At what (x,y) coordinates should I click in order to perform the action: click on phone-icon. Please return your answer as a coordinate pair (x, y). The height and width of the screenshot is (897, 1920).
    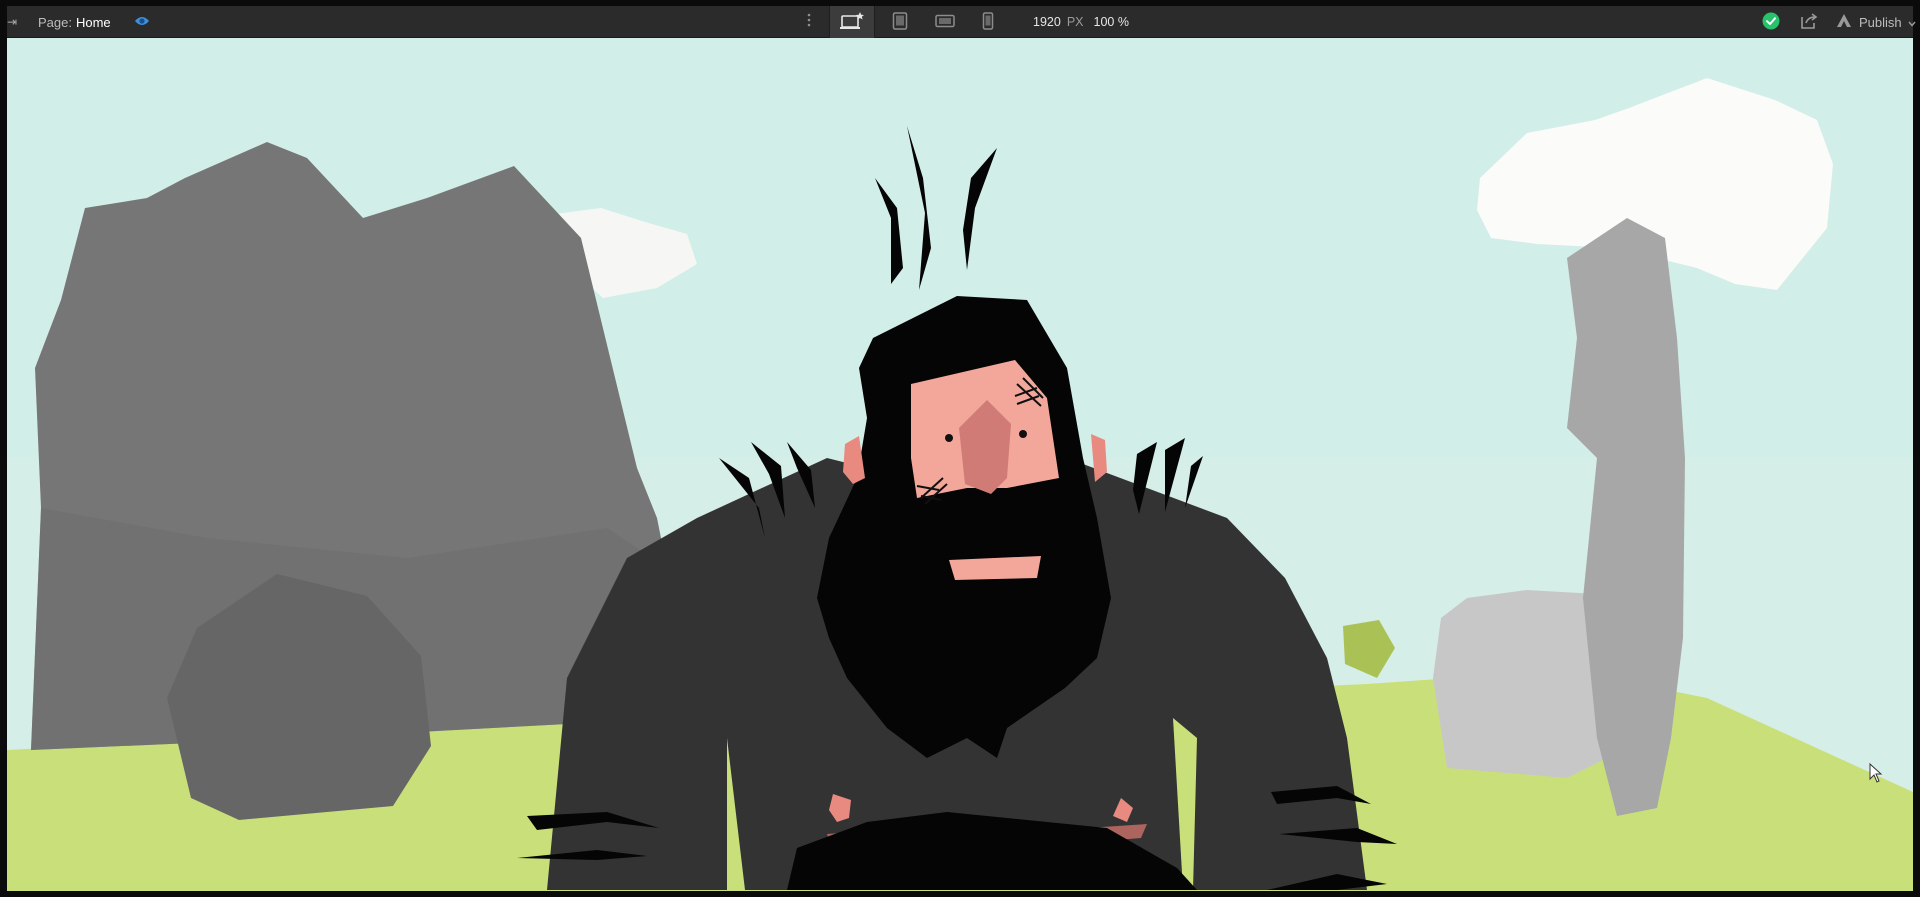
    Looking at the image, I should click on (988, 22).